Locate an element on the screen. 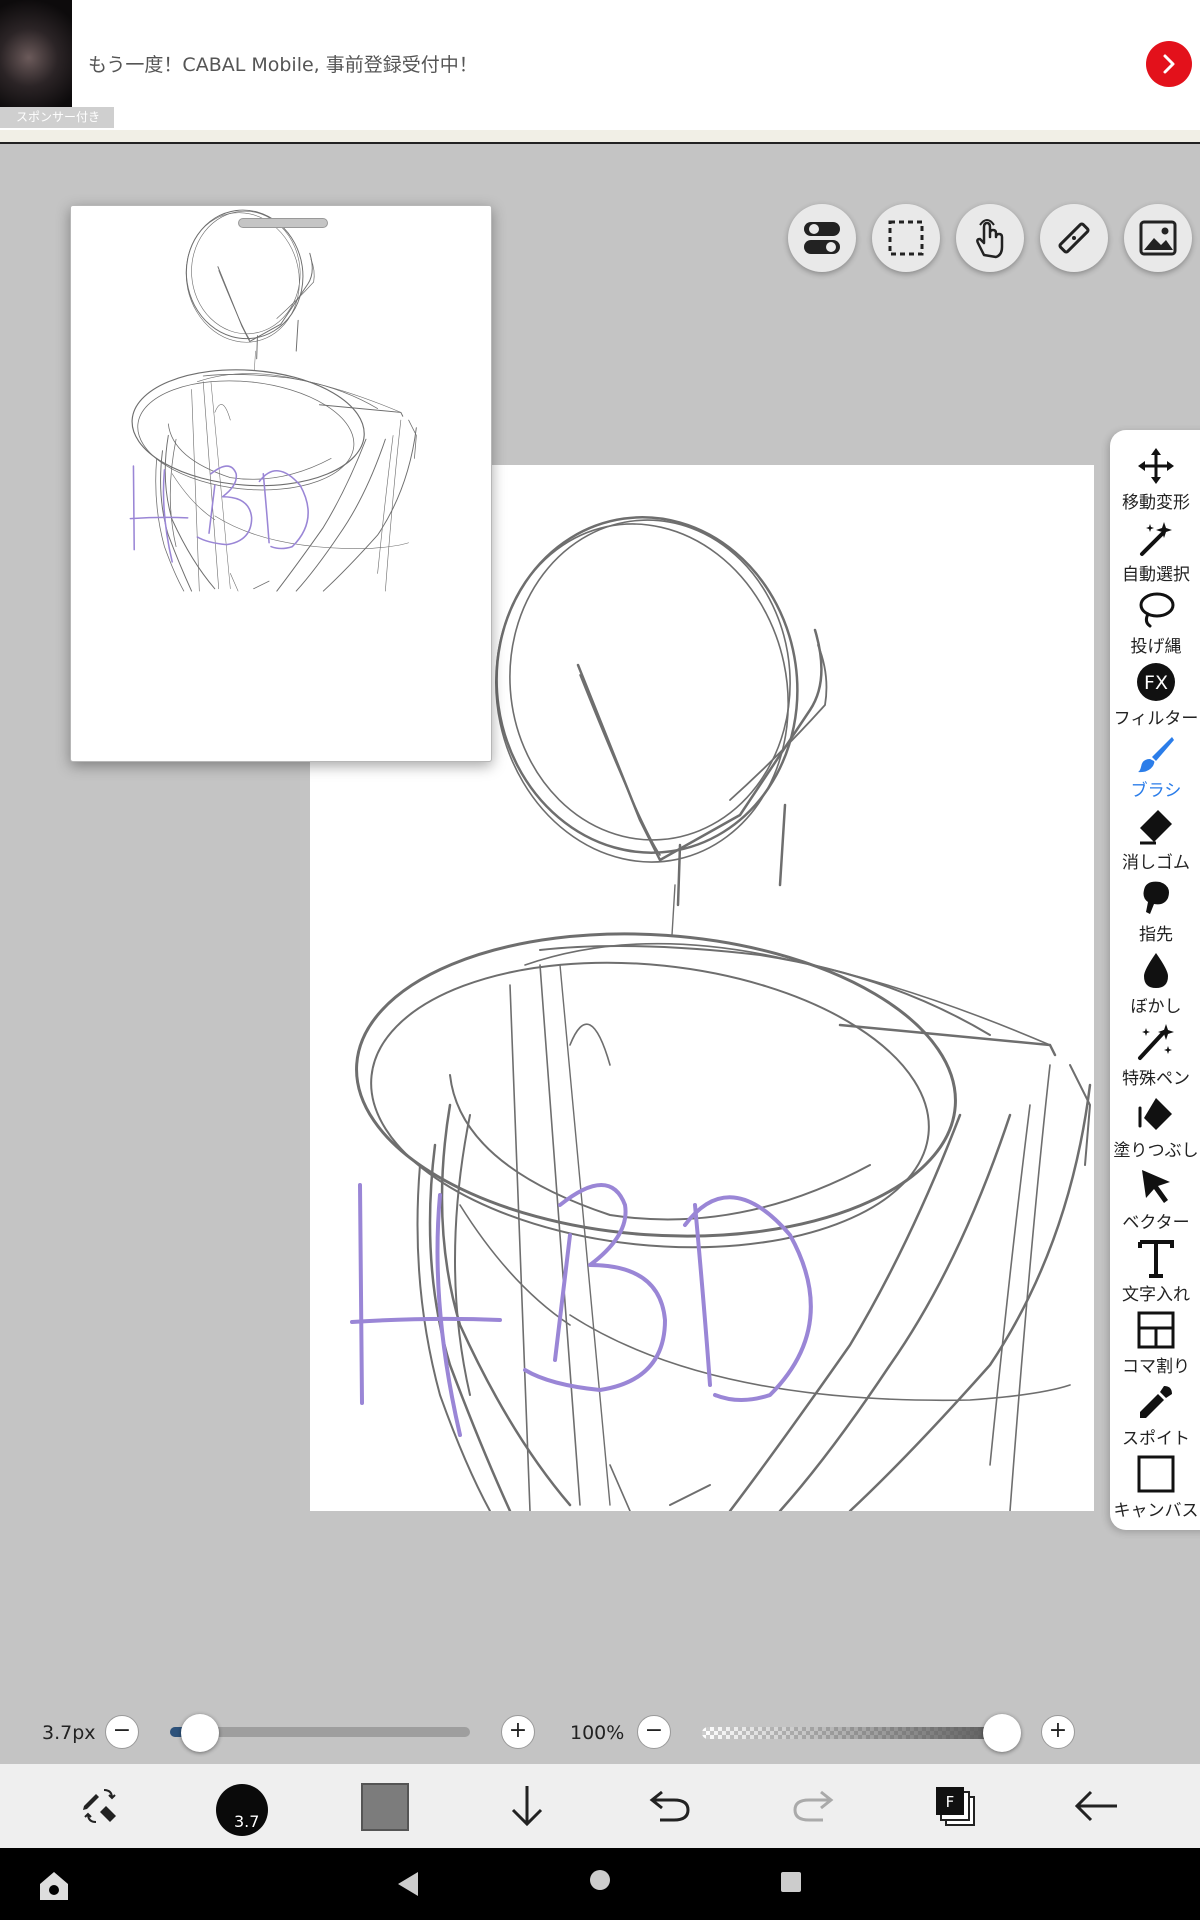 The width and height of the screenshot is (1200, 1920). swap-pen-eraser-button is located at coordinates (100, 1806).